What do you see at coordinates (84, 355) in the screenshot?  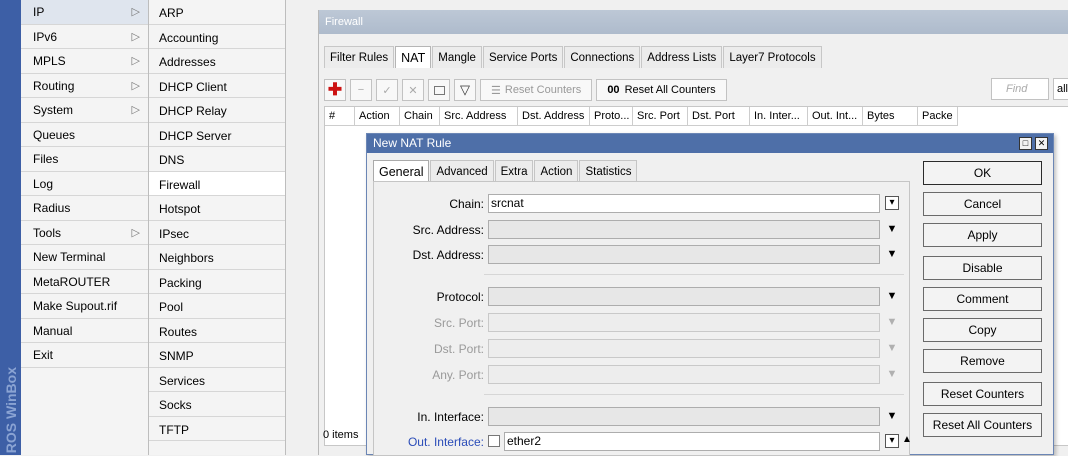 I see `menu-item-exit: Exit` at bounding box center [84, 355].